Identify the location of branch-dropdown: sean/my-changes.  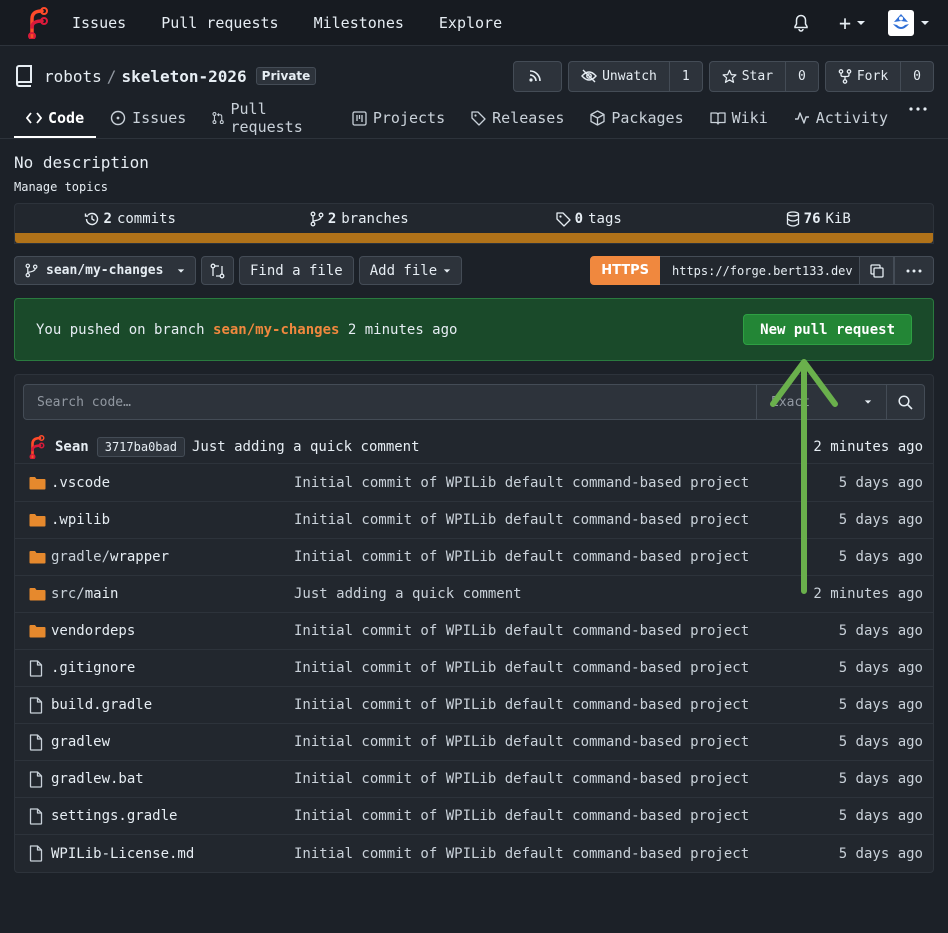
(105, 270).